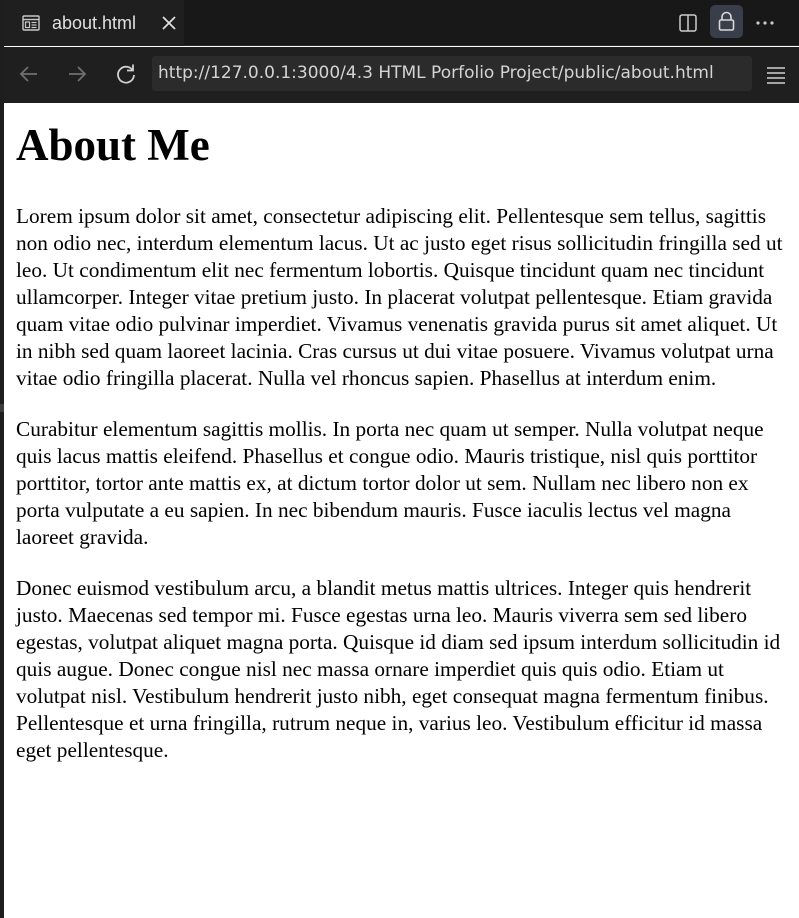 The height and width of the screenshot is (918, 799). What do you see at coordinates (399, 23) in the screenshot?
I see `tab-bar: about.html` at bounding box center [399, 23].